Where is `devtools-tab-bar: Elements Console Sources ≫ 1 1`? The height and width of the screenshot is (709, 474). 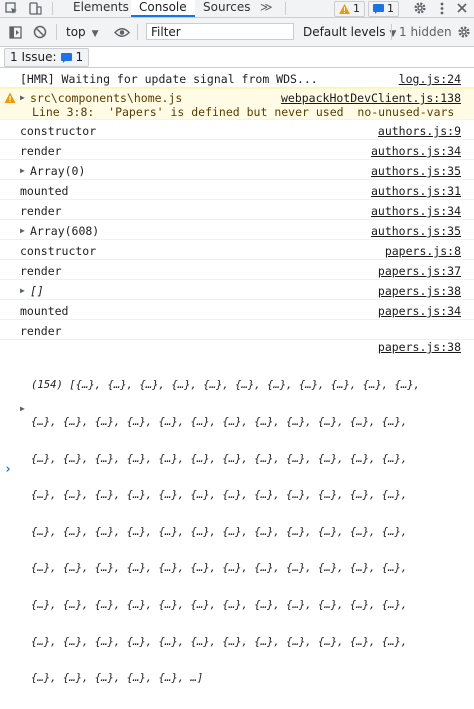 devtools-tab-bar: Elements Console Sources ≫ 1 1 is located at coordinates (237, 9).